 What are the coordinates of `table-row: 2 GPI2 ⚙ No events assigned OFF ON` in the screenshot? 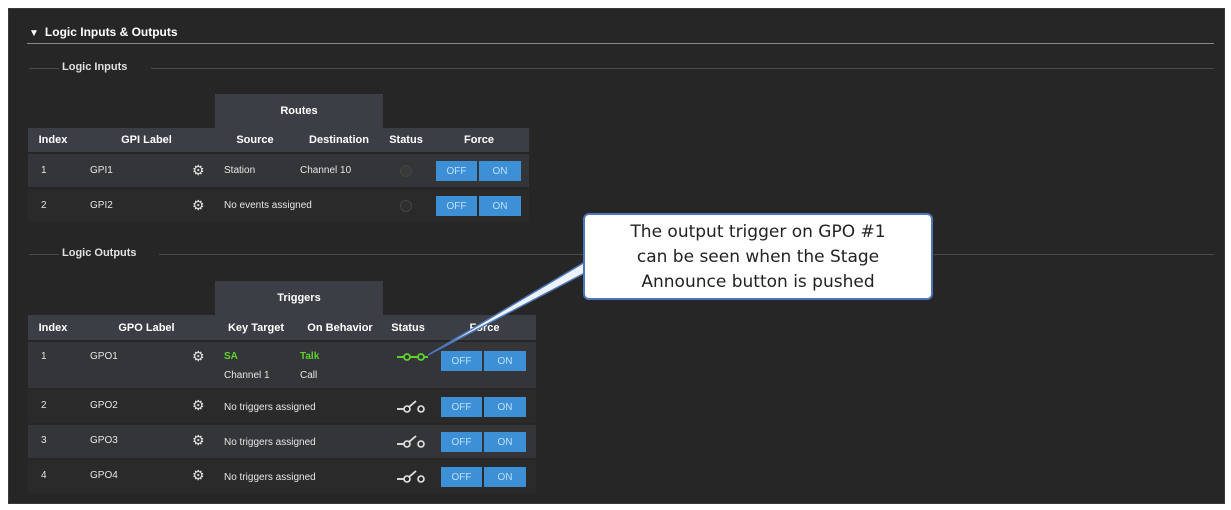 It's located at (278, 205).